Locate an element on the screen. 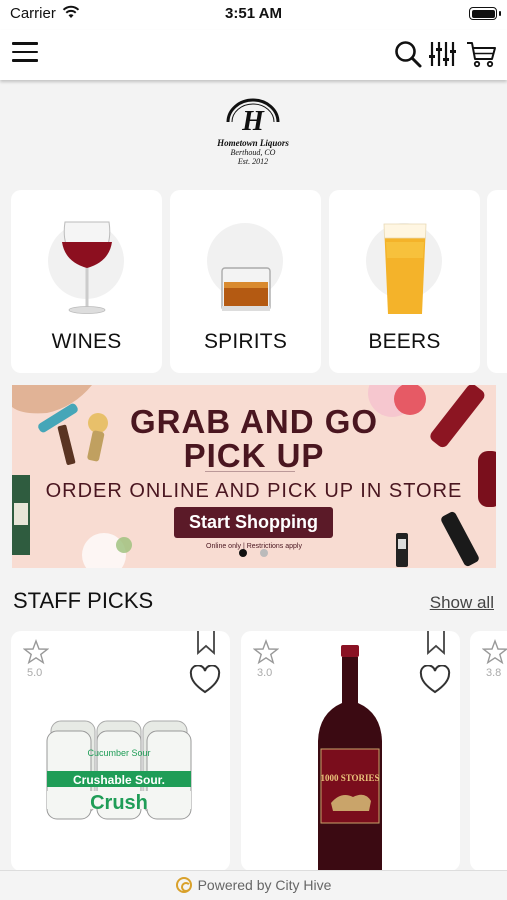  status-time: 3:51 AM is located at coordinates (253, 13).